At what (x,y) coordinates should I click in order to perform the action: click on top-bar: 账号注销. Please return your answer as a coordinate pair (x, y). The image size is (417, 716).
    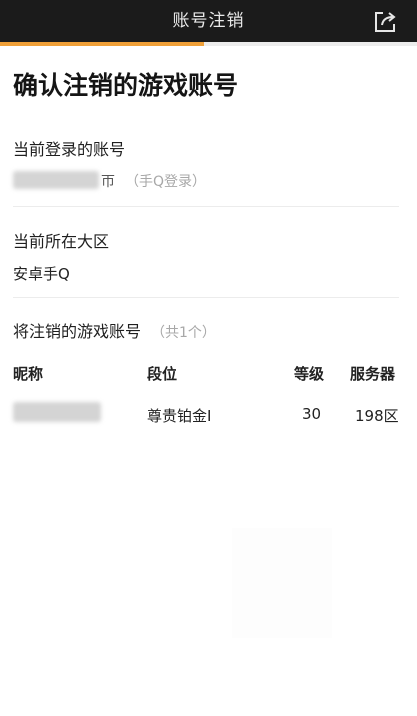
    Looking at the image, I should click on (208, 21).